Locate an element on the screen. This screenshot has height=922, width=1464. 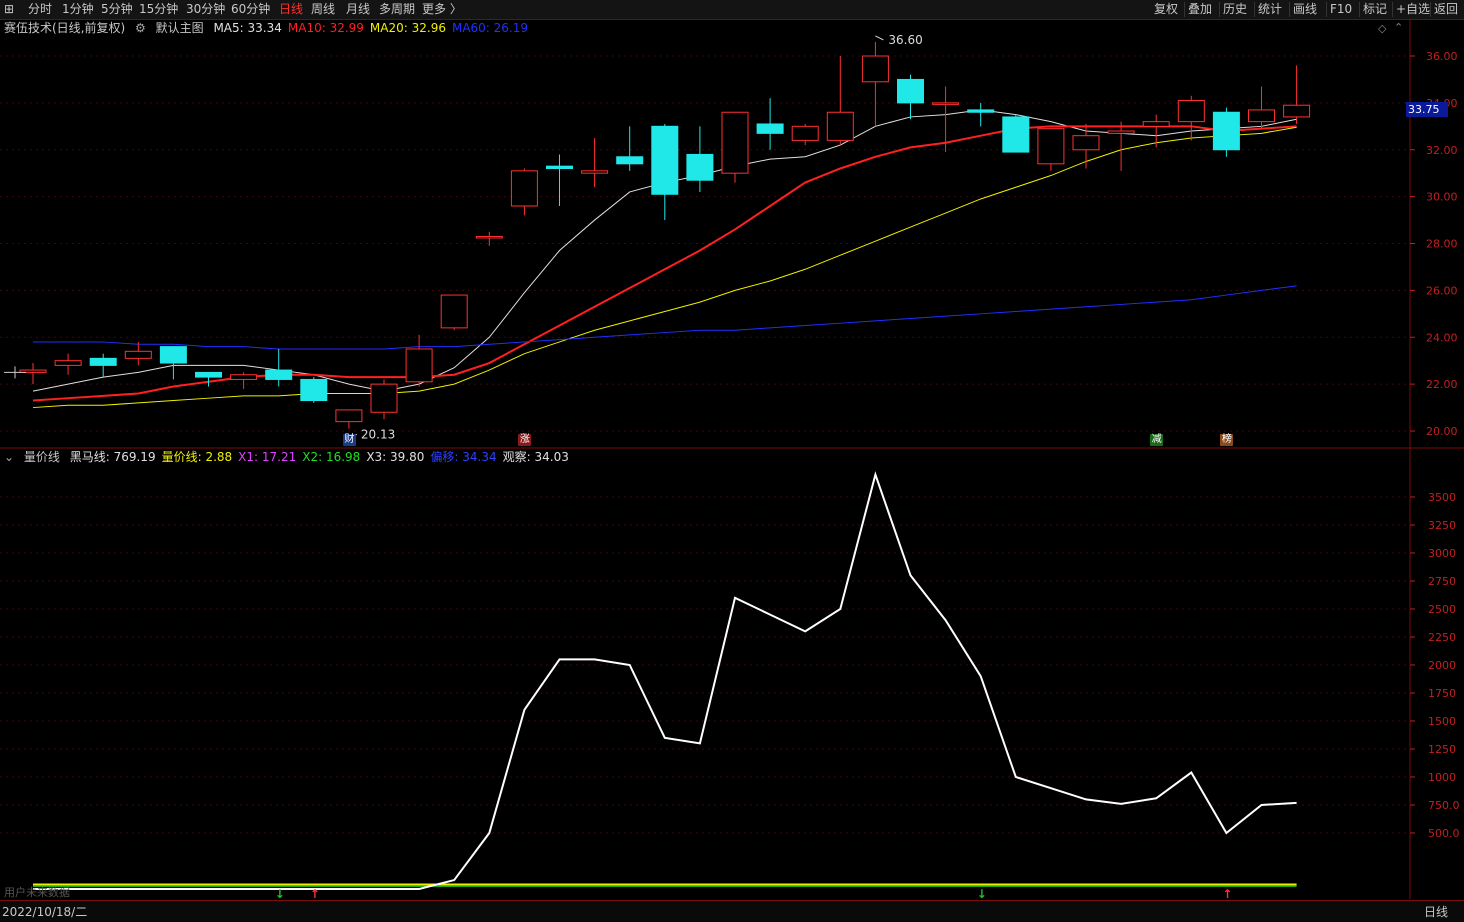
price-tick-label: 36.00 is located at coordinates (1442, 56).